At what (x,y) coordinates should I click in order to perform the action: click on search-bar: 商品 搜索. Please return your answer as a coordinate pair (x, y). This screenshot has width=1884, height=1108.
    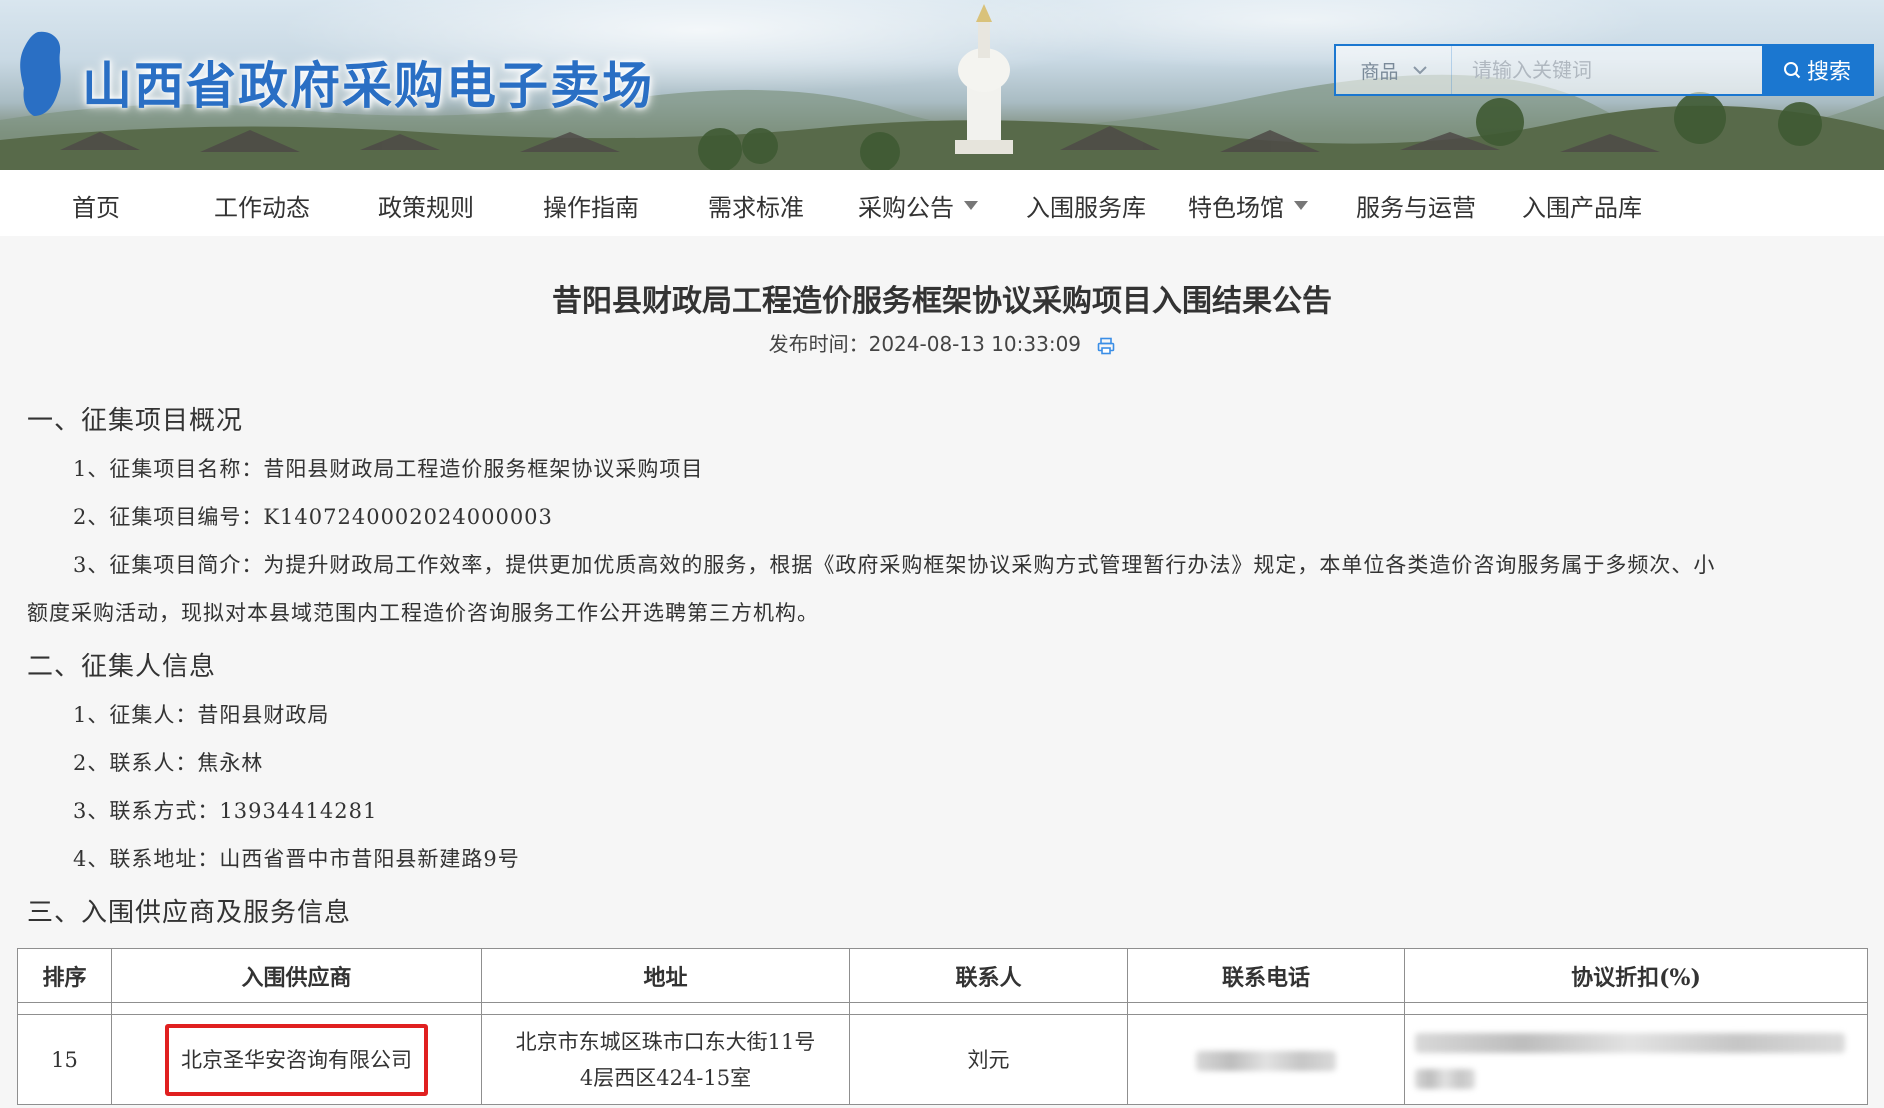
    Looking at the image, I should click on (1604, 70).